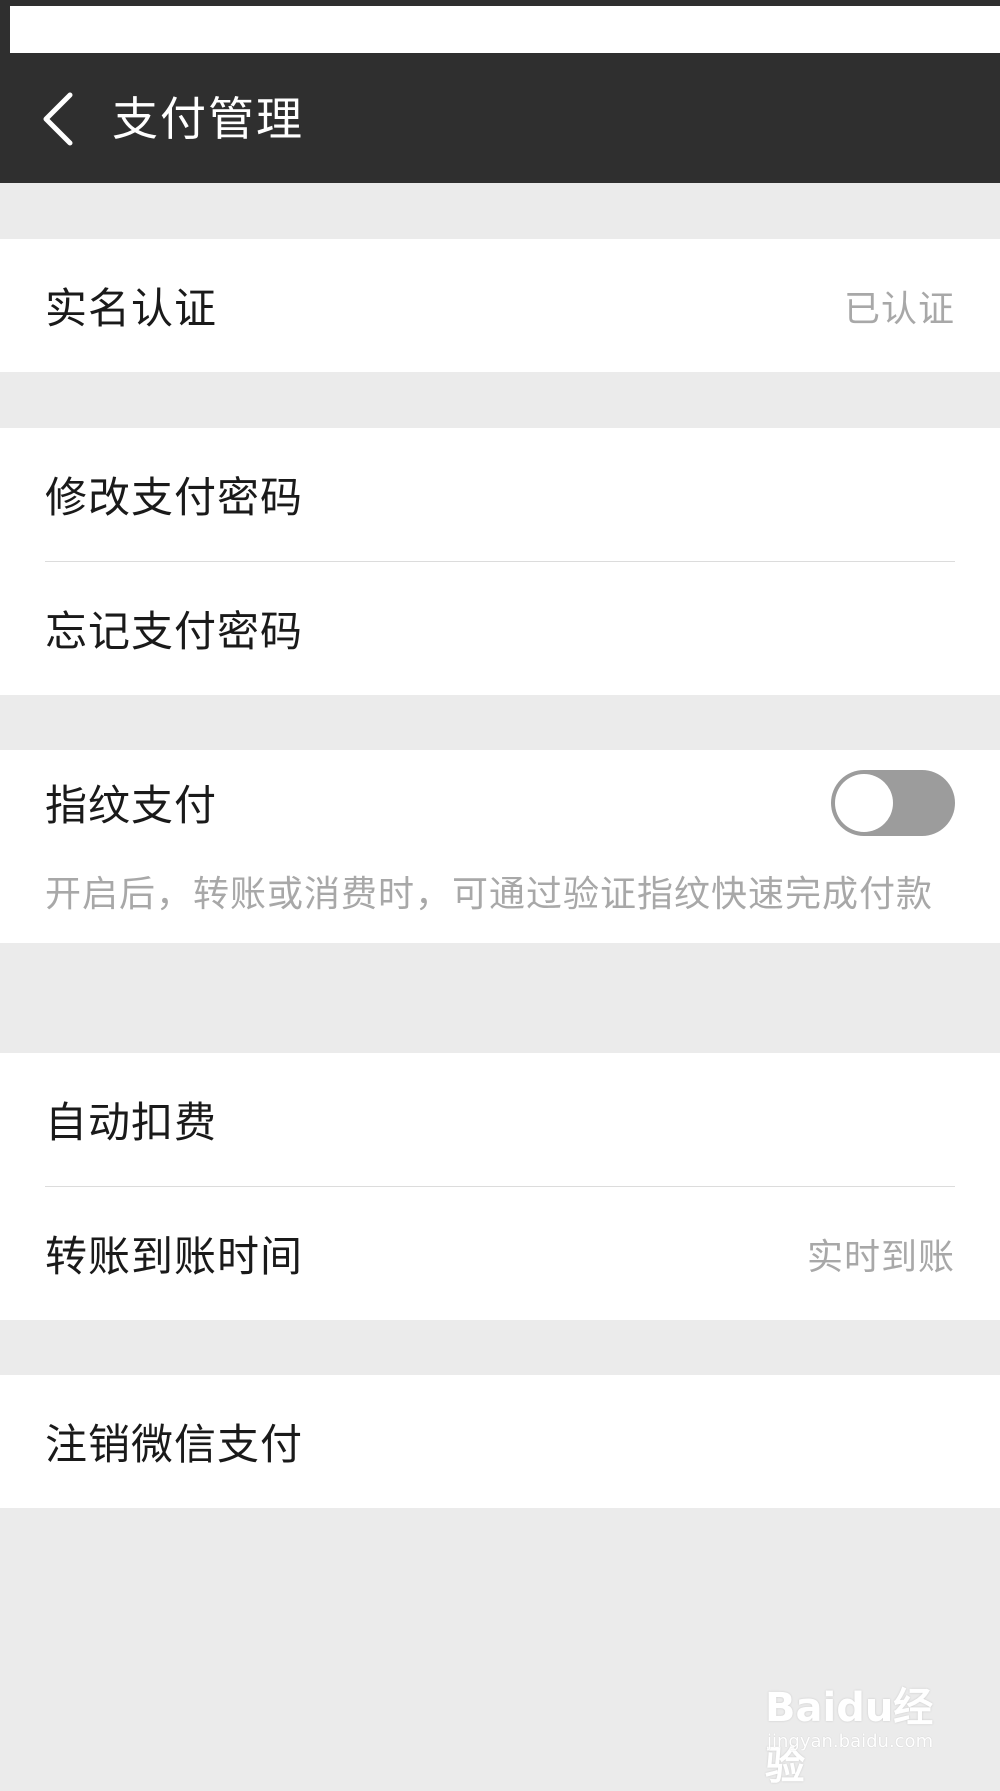 The height and width of the screenshot is (1791, 1000). I want to click on transfer-time-row: 转账到账时间 实时到账, so click(500, 1253).